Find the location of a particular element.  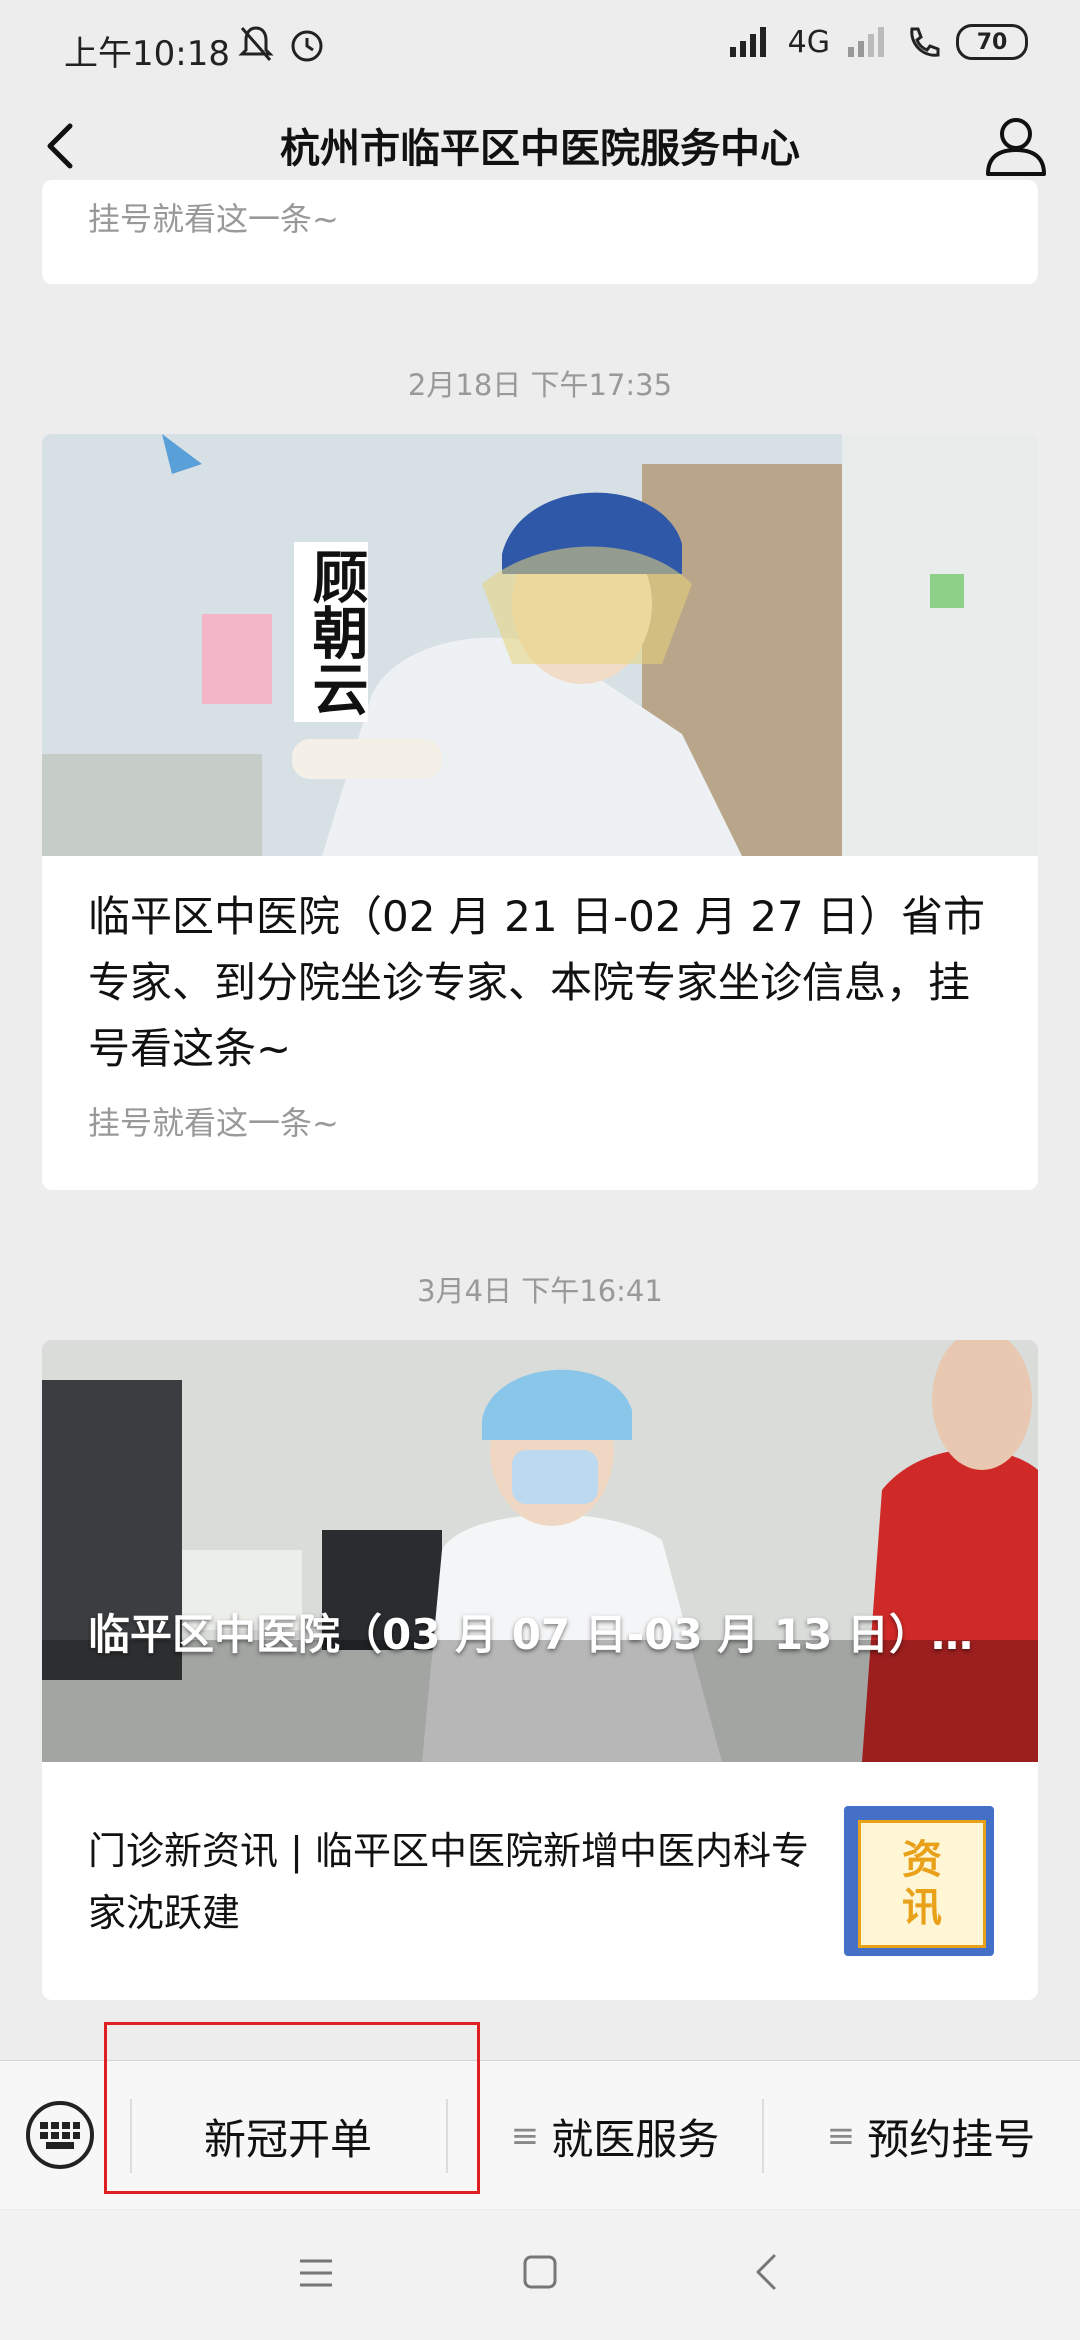

menu-item-label: 就医服务 is located at coordinates (635, 2139).